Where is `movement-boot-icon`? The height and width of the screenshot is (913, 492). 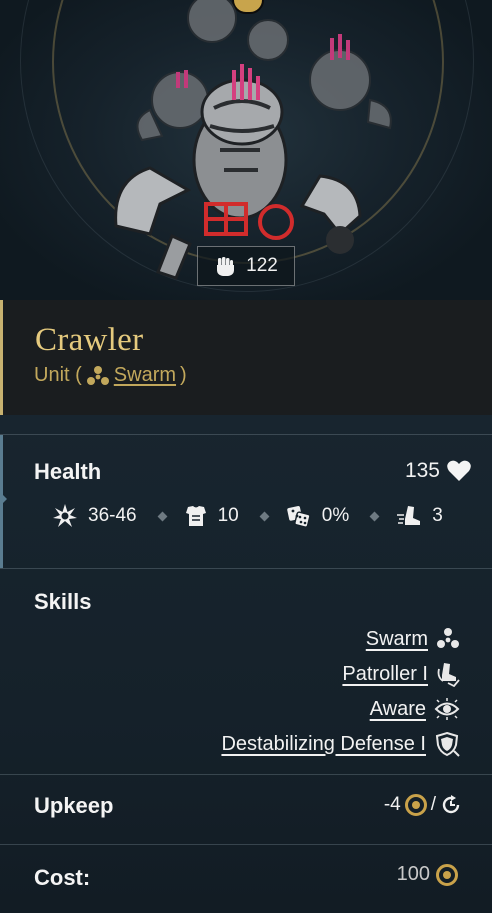
movement-boot-icon is located at coordinates (409, 515).